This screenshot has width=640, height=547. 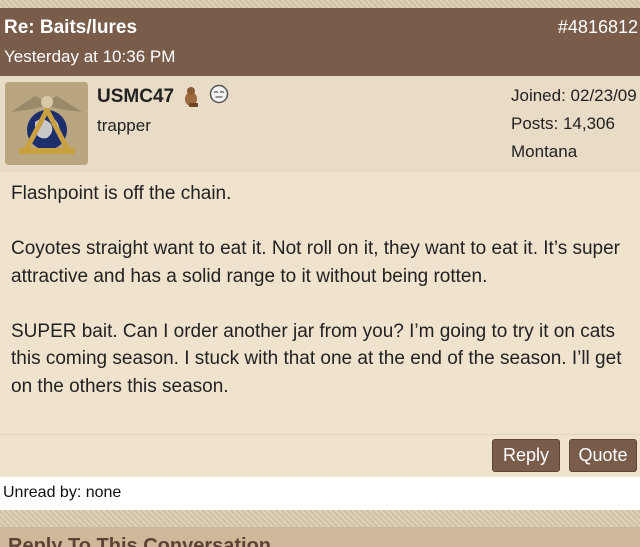 I want to click on reply-section-header: Reply To This Conversation, so click(x=320, y=537).